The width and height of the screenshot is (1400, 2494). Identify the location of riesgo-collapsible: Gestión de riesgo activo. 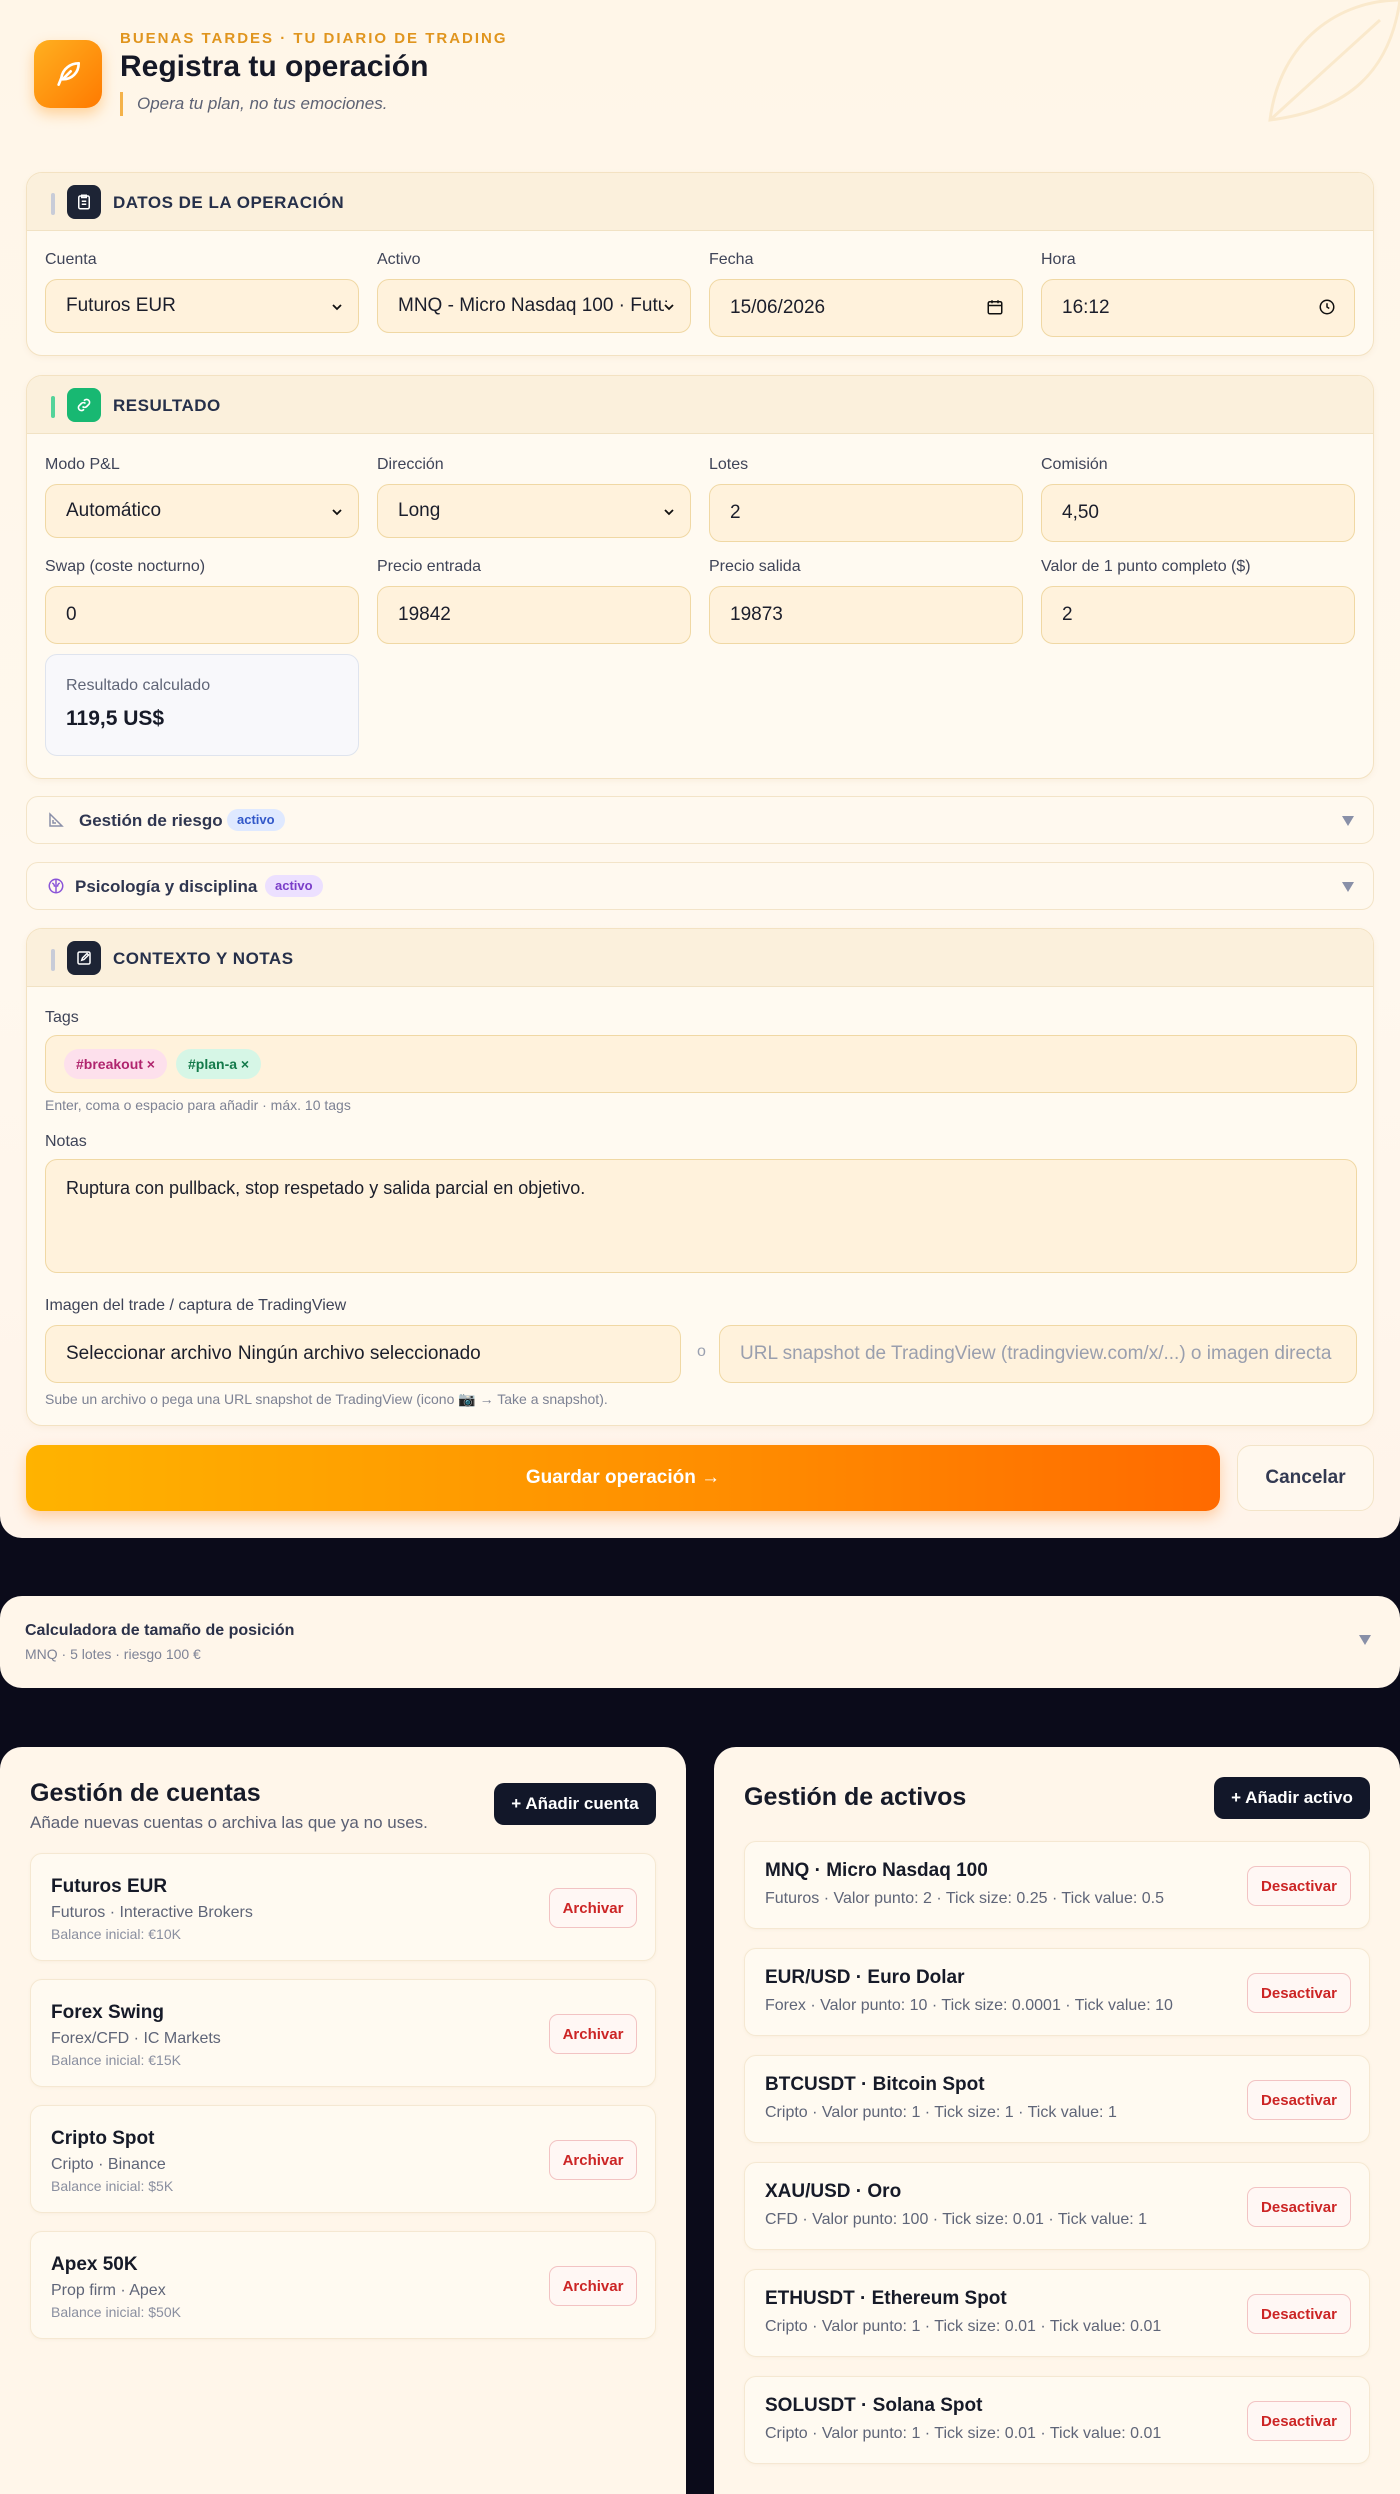
(700, 820).